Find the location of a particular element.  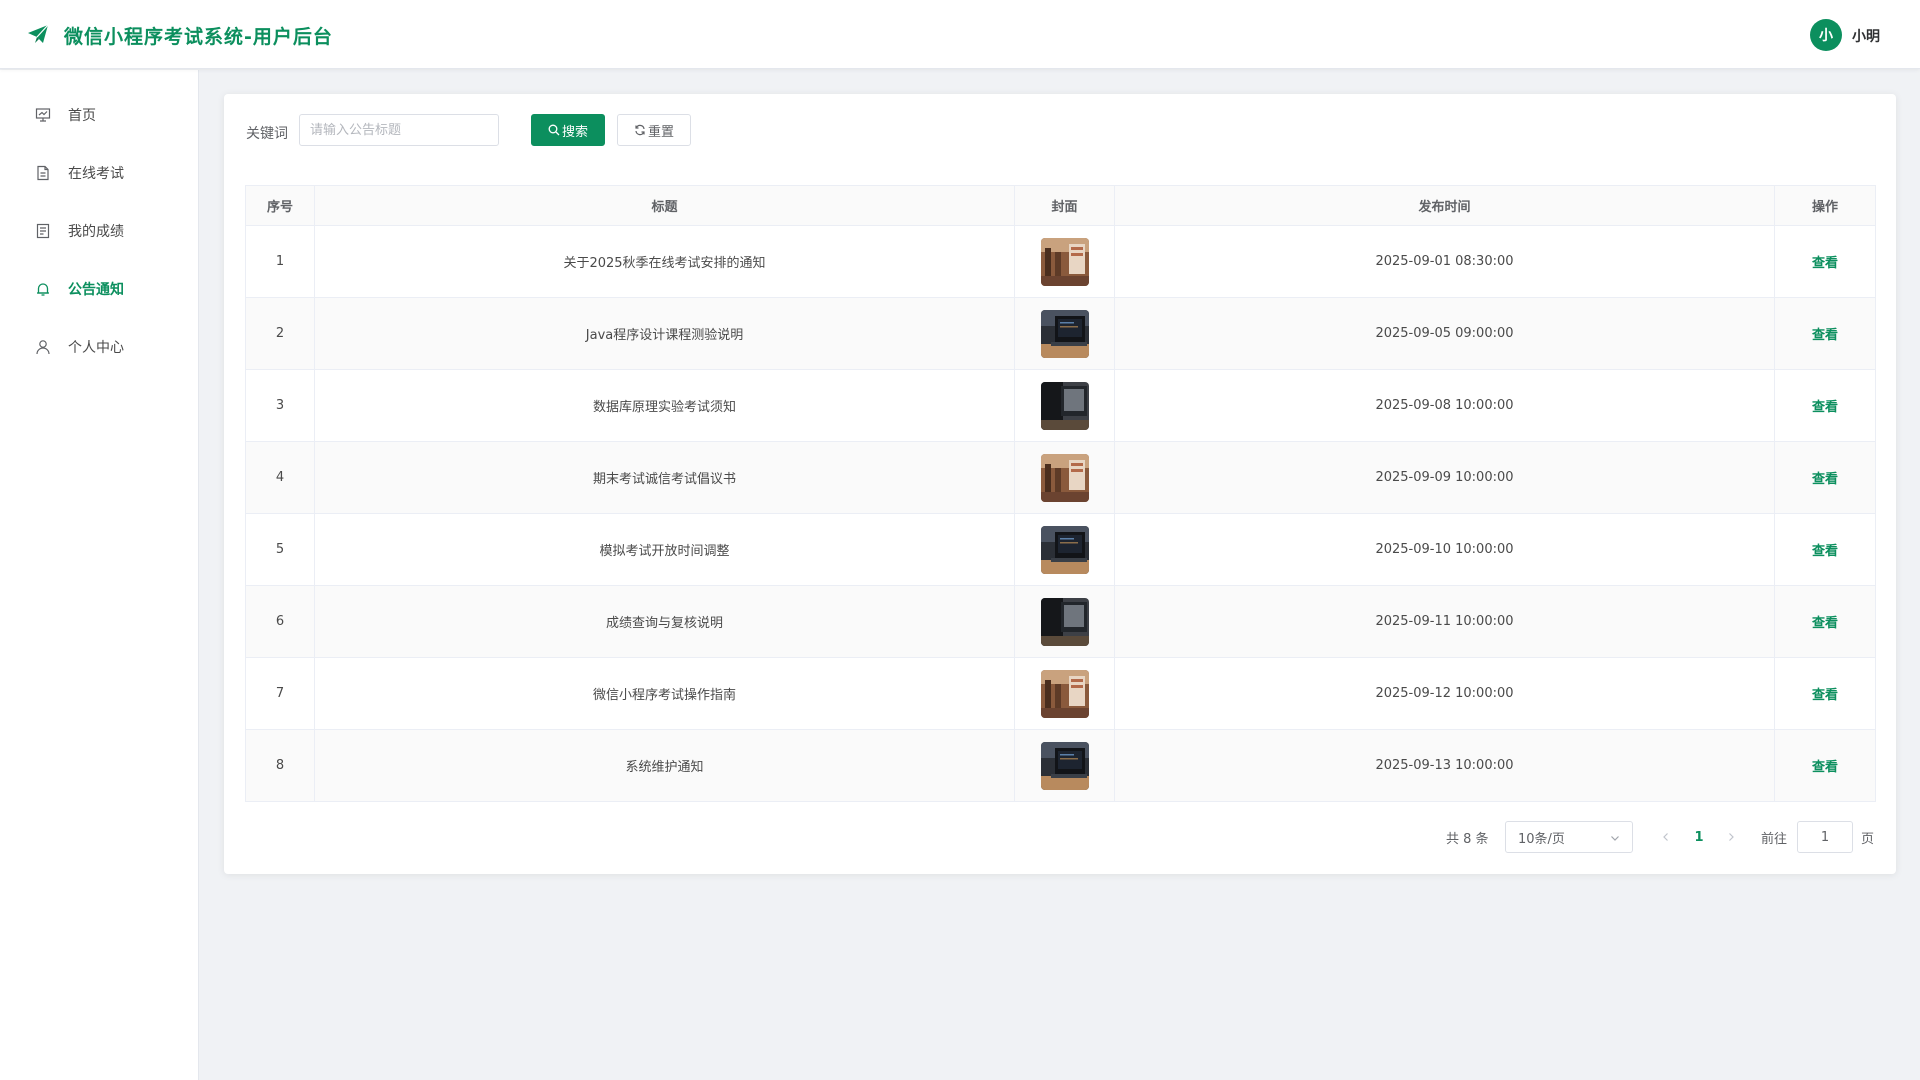

keyword-input is located at coordinates (399, 130).